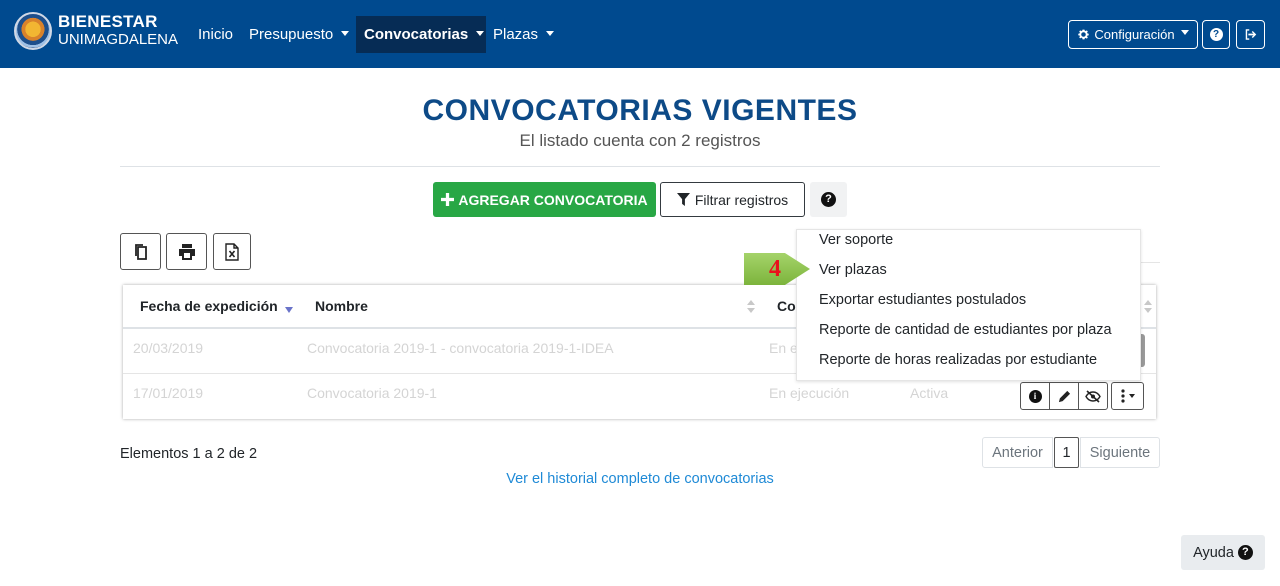 The height and width of the screenshot is (586, 1280). What do you see at coordinates (1066, 452) in the screenshot?
I see `pagination-page-1: 1` at bounding box center [1066, 452].